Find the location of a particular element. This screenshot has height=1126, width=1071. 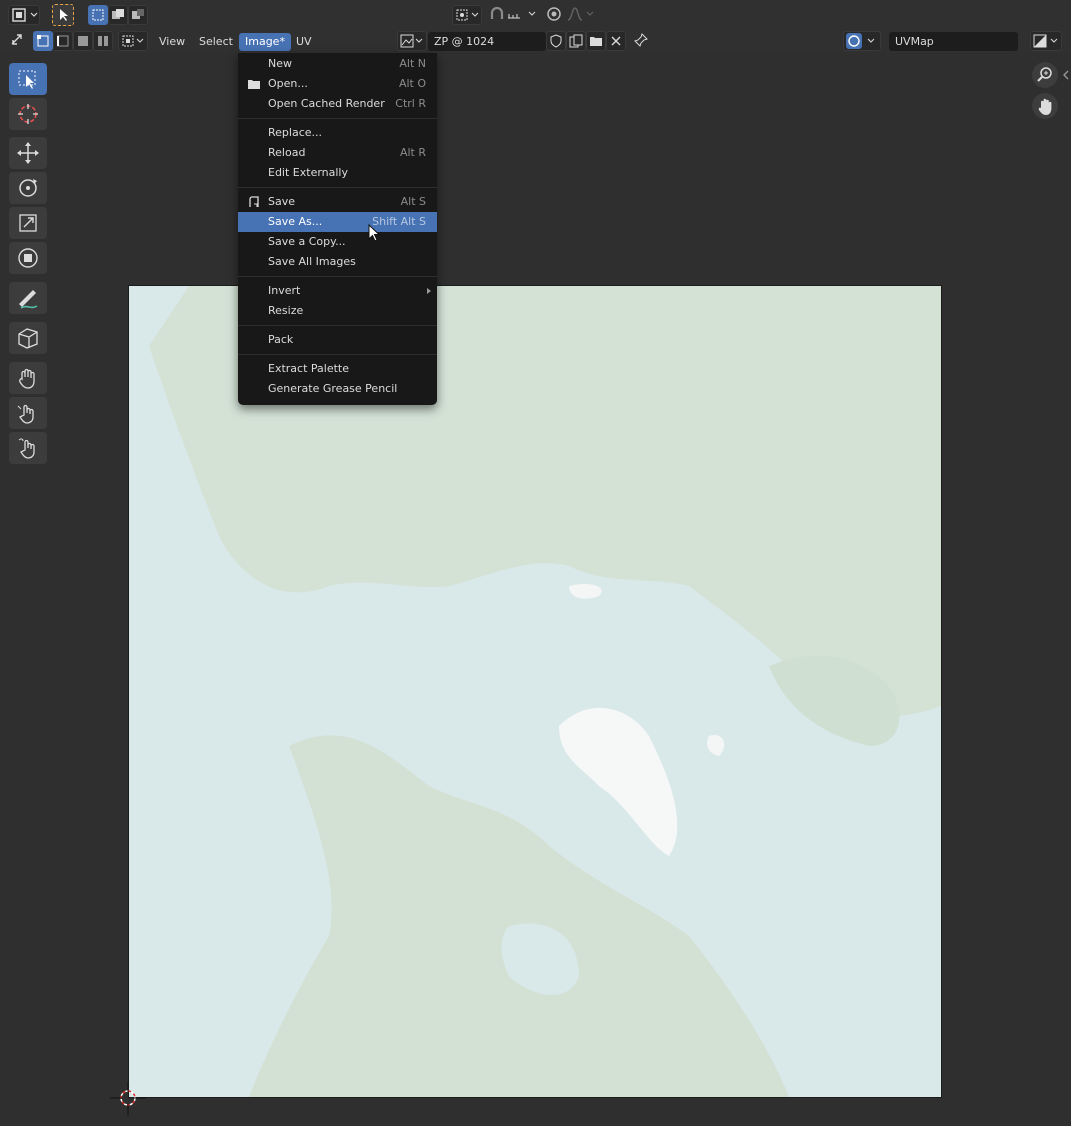

select-subtract-icon is located at coordinates (138, 14).